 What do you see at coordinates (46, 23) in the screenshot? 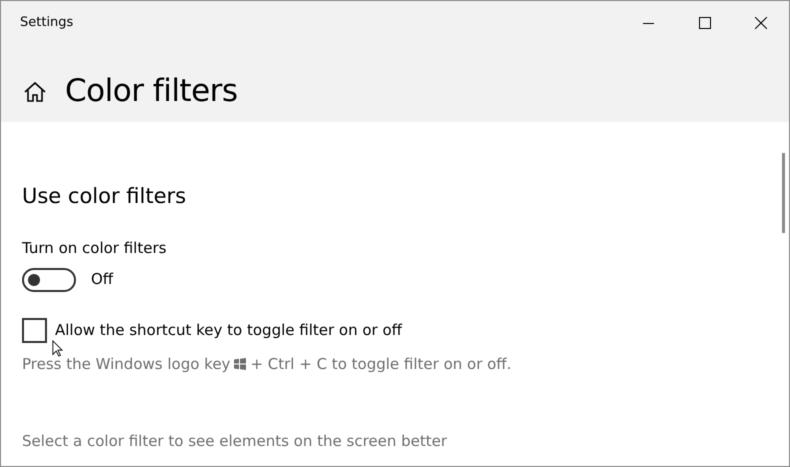
I see `window-title: Settings` at bounding box center [46, 23].